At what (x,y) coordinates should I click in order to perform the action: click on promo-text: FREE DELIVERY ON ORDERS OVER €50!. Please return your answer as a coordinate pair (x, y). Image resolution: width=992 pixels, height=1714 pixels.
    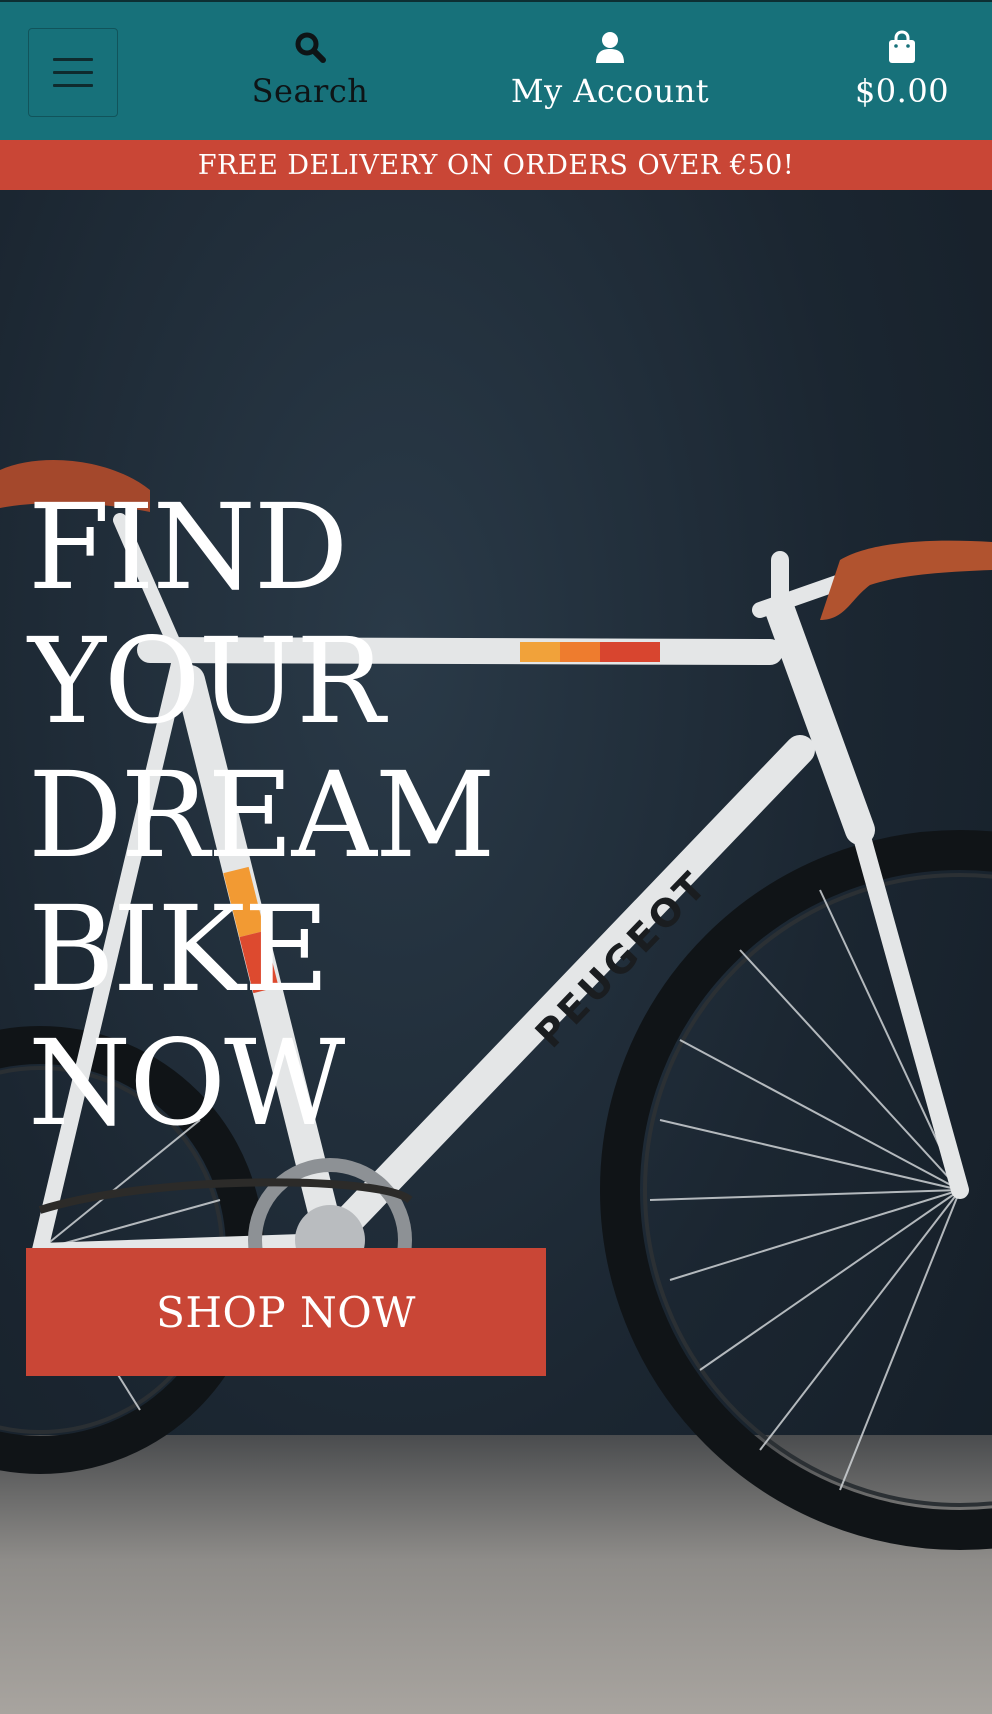
    Looking at the image, I should click on (496, 165).